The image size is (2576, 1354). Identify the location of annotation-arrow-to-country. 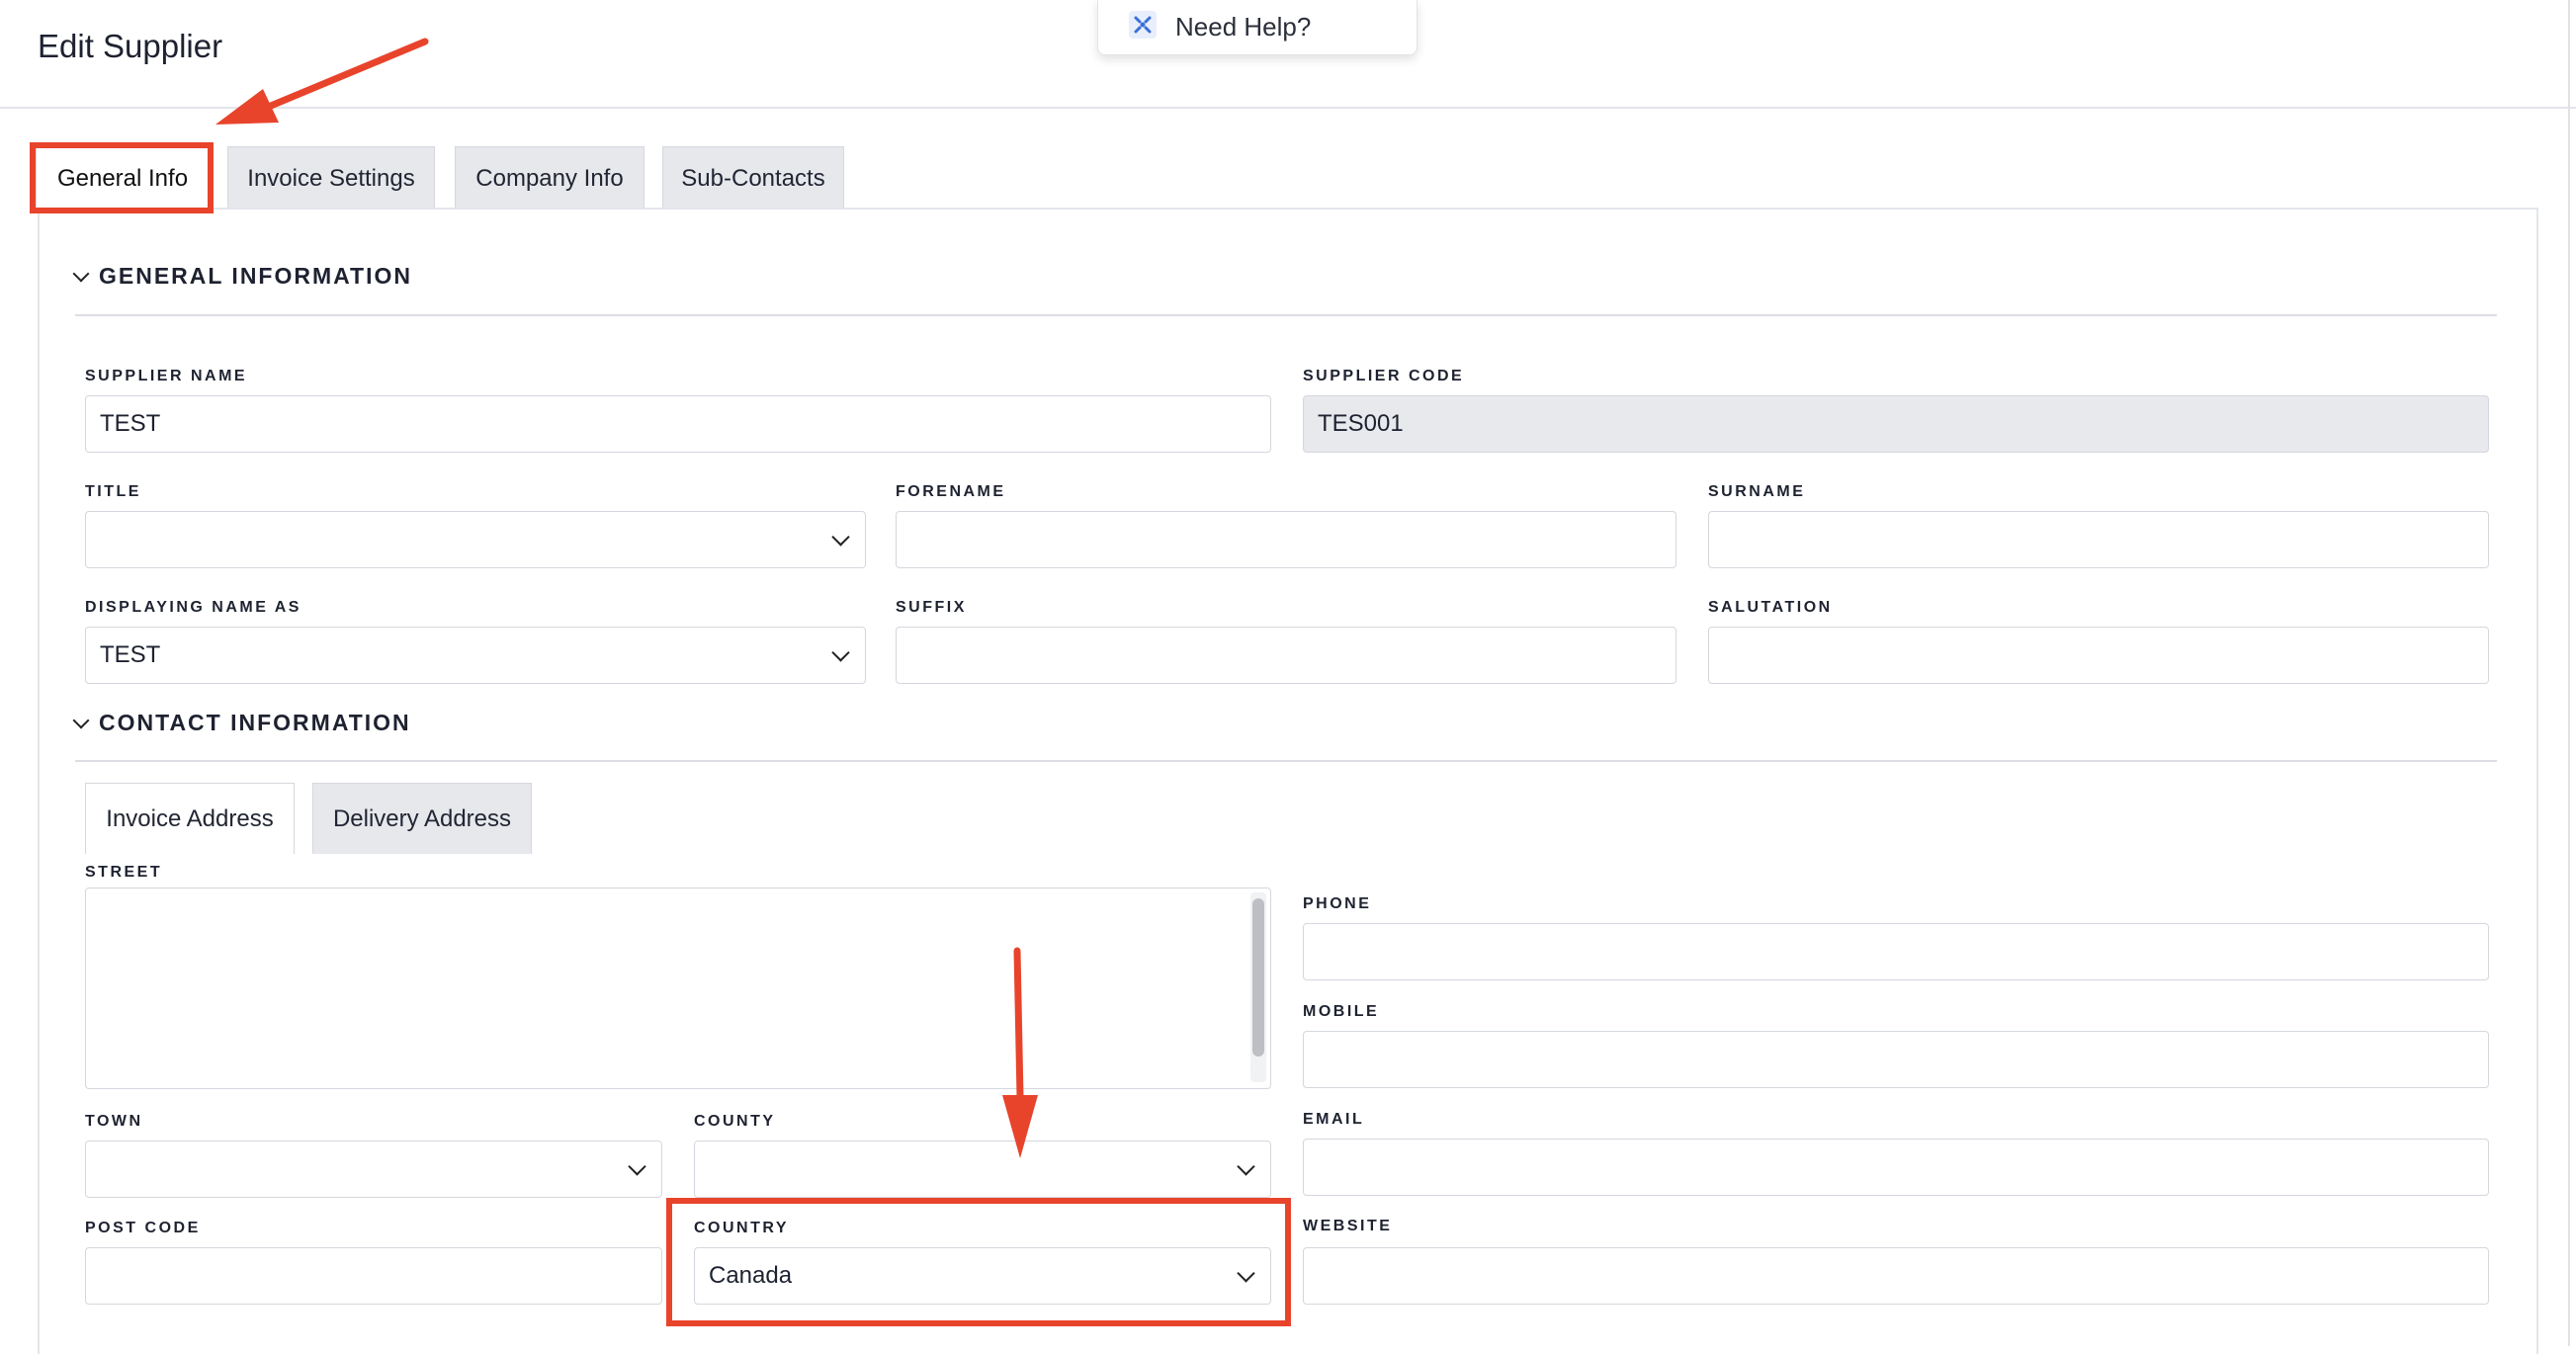
(1020, 1052).